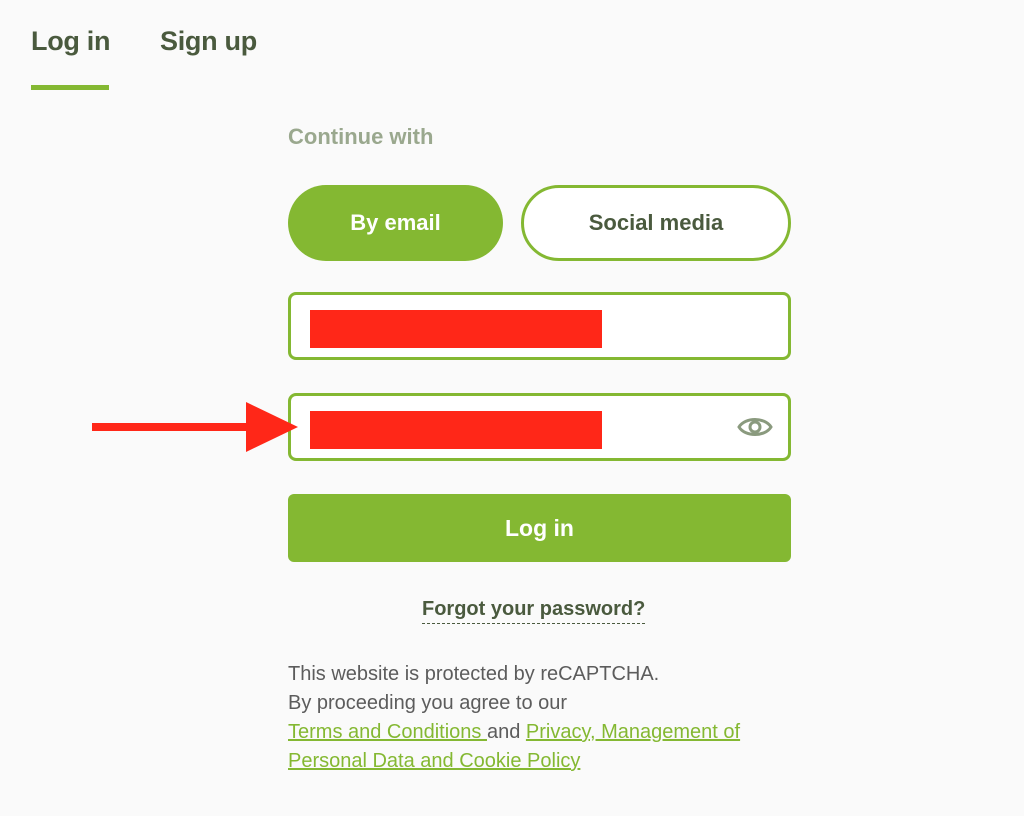 The height and width of the screenshot is (816, 1024). What do you see at coordinates (70, 87) in the screenshot?
I see `active-tab-indicator` at bounding box center [70, 87].